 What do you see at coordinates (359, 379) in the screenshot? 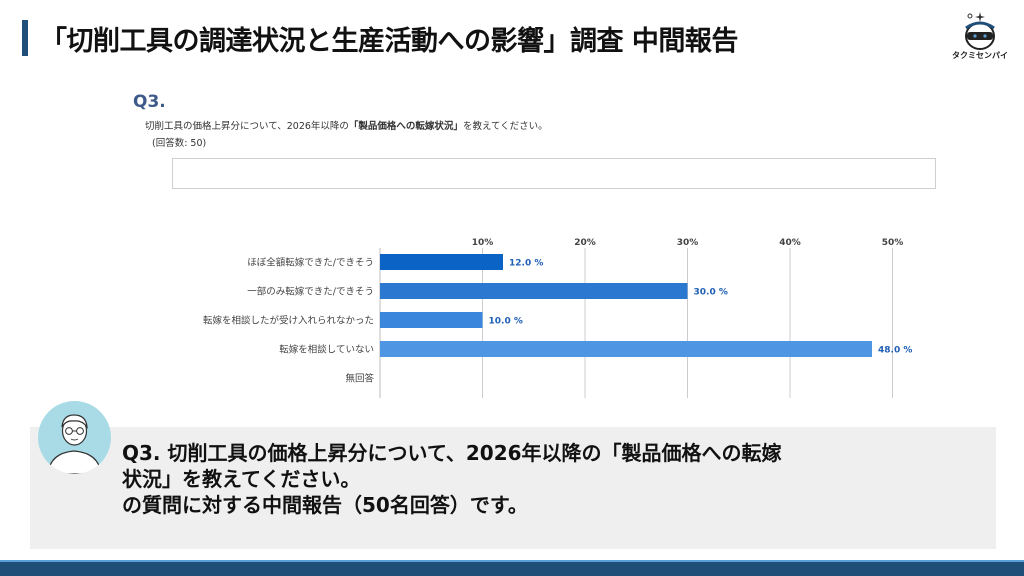
I see `category-label: 無回答` at bounding box center [359, 379].